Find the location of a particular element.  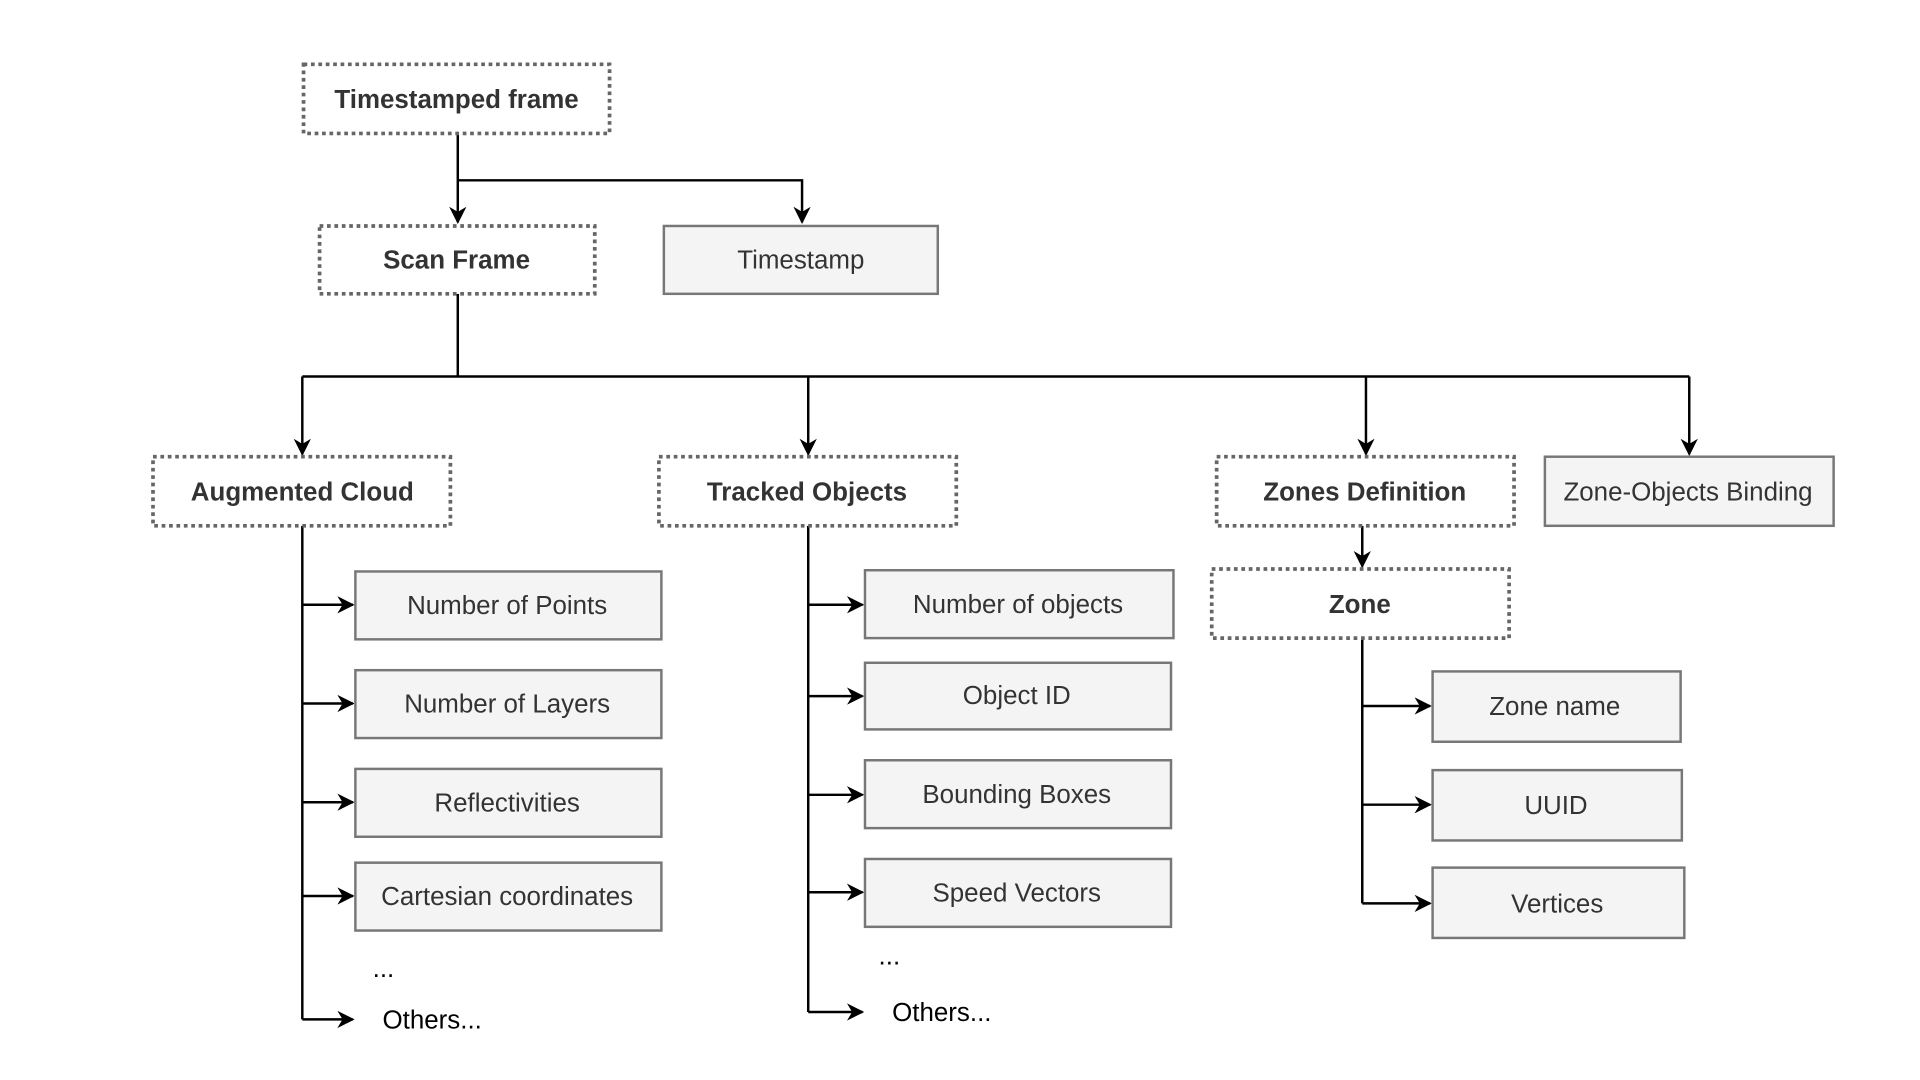

svg-text: Scan Frame is located at coordinates (456, 261).